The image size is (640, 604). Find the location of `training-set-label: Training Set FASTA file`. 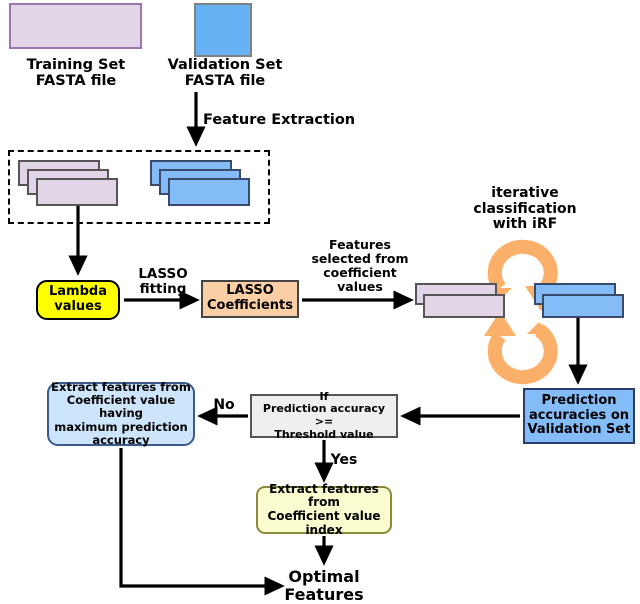

training-set-label: Training Set FASTA file is located at coordinates (76, 73).